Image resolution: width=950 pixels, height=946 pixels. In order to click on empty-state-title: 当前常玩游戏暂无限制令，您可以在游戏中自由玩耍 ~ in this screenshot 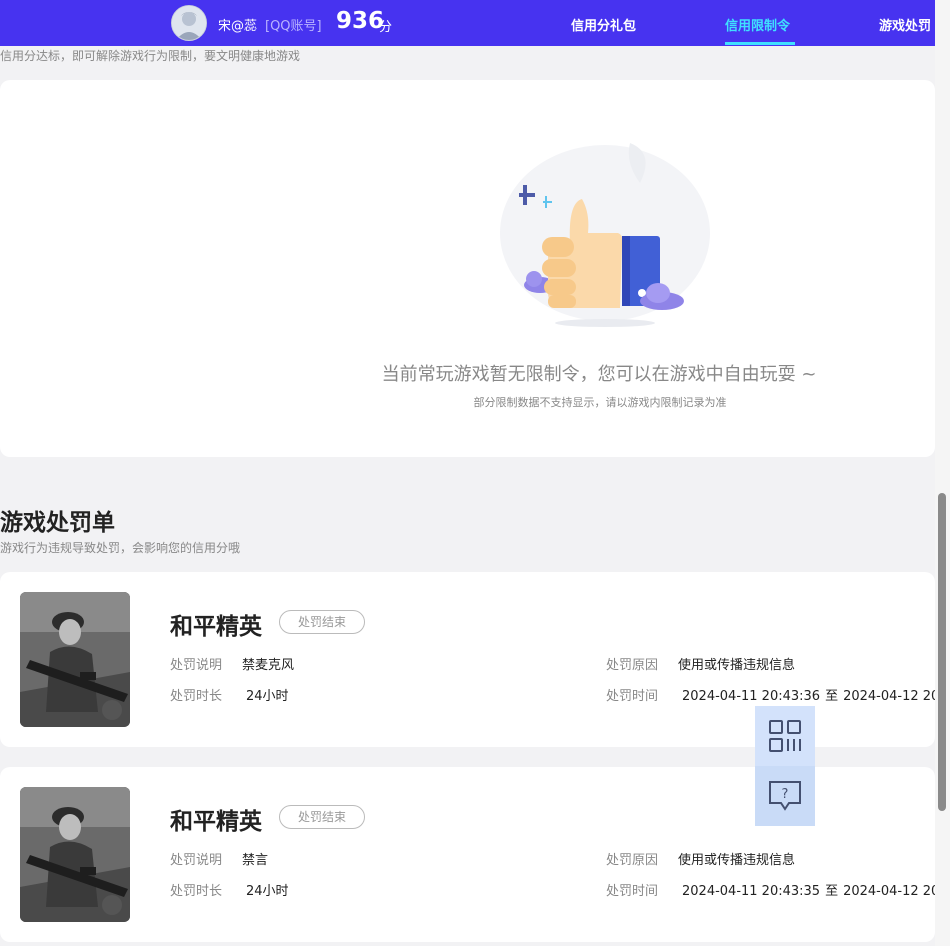, I will do `click(599, 374)`.